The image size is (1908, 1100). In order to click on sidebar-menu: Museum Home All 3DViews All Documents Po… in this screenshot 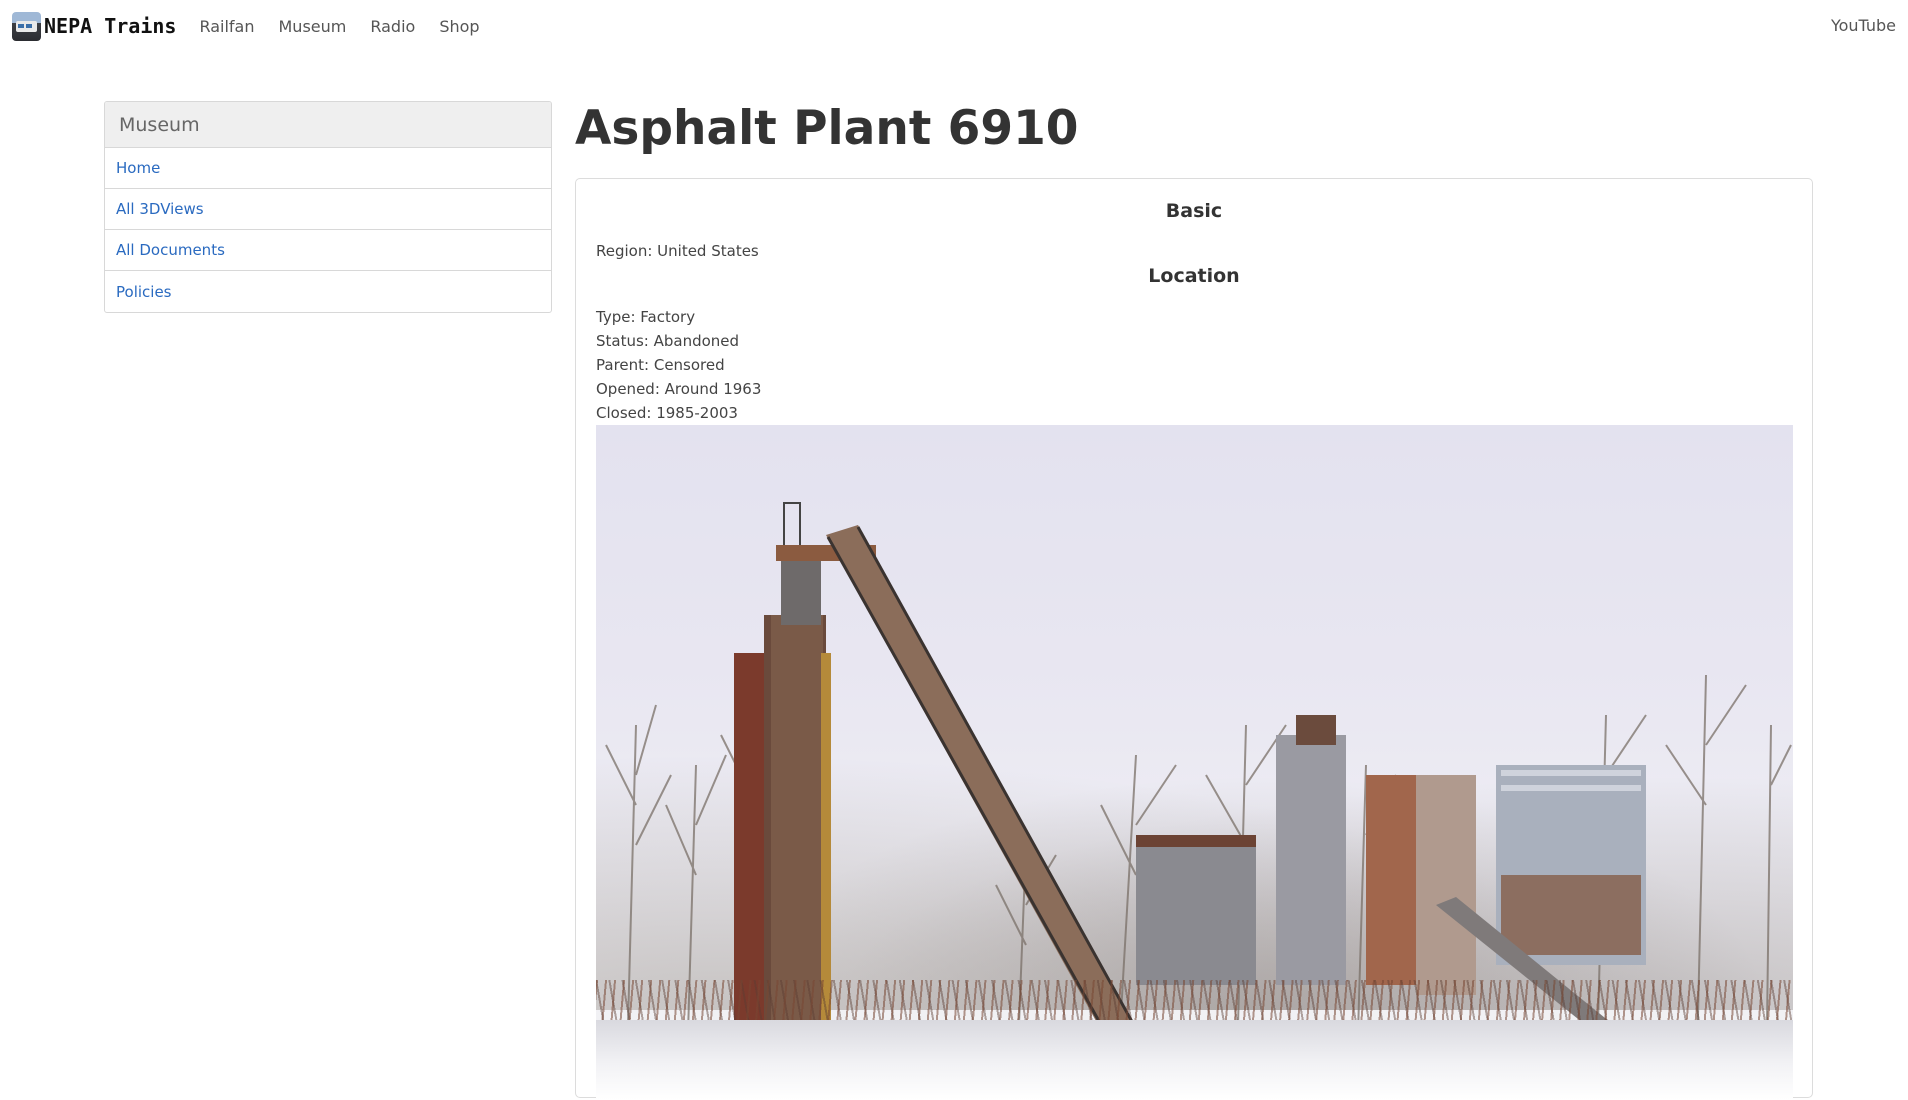, I will do `click(328, 207)`.